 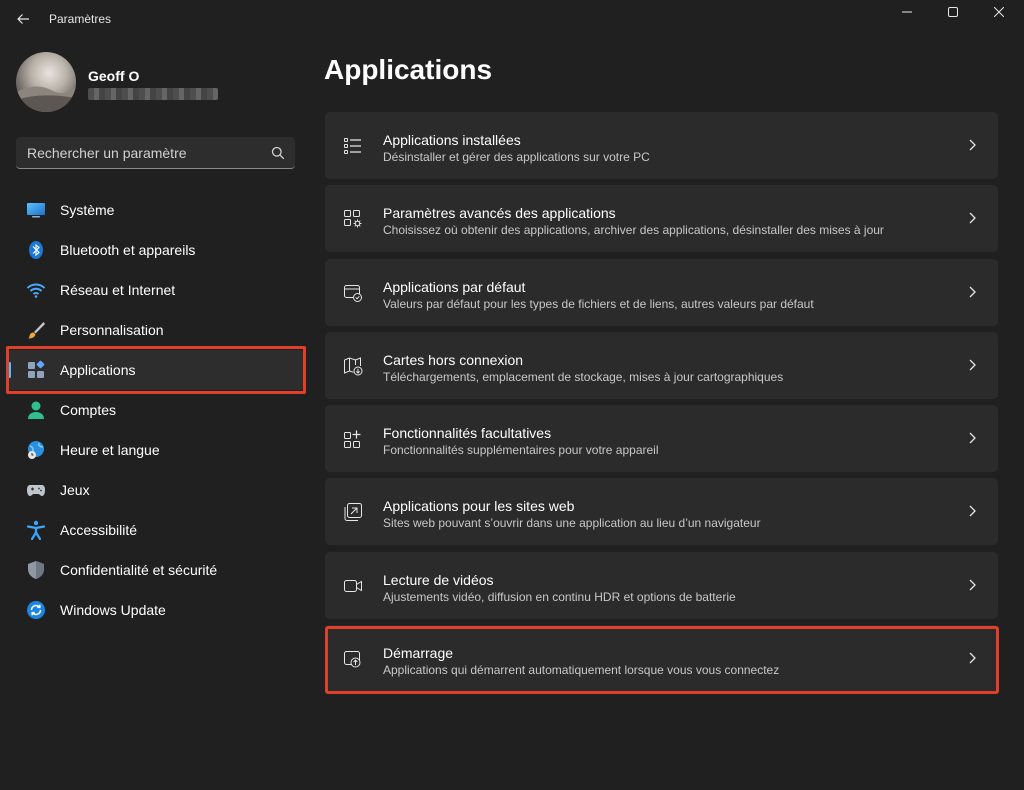 I want to click on bluetooth-icon, so click(x=36, y=250).